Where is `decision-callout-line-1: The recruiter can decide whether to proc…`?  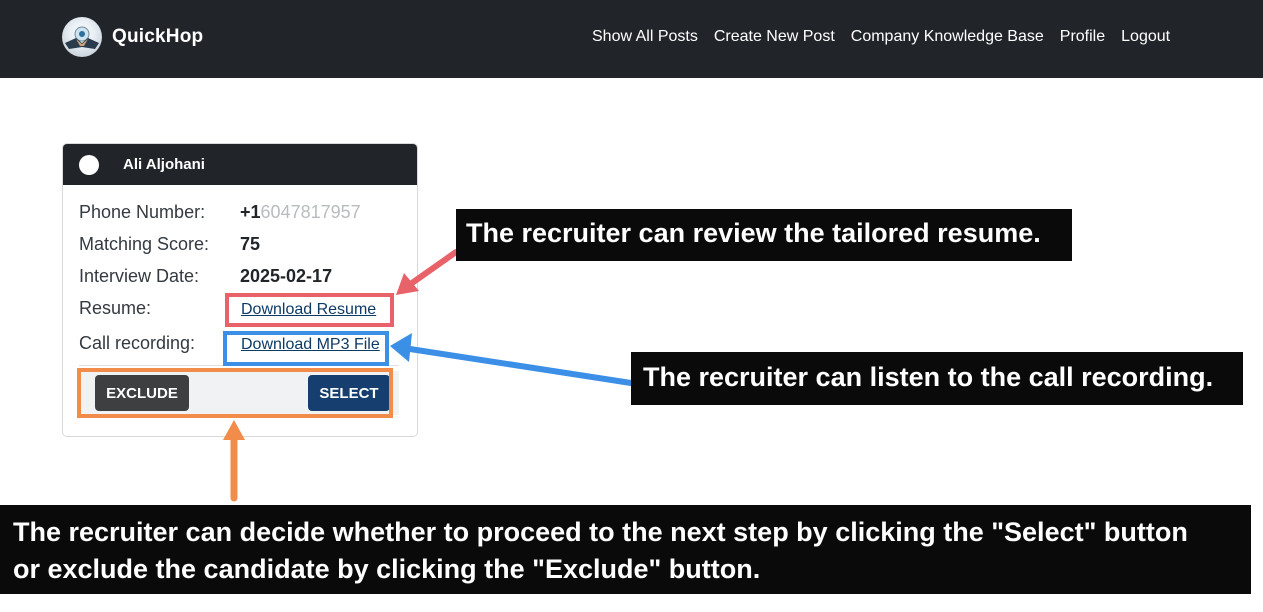
decision-callout-line-1: The recruiter can decide whether to proc… is located at coordinates (600, 532).